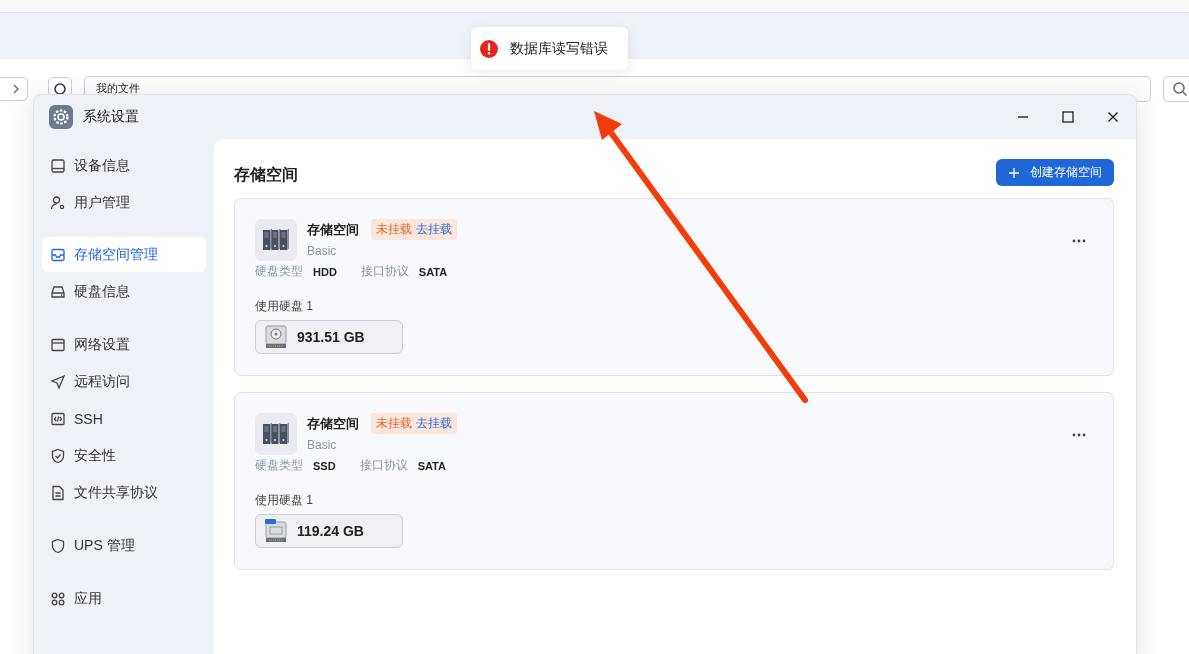 The width and height of the screenshot is (1189, 654). Describe the element at coordinates (111, 117) in the screenshot. I see `window-title: 系统设置` at that location.